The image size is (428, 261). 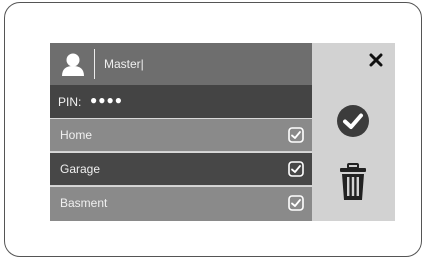 What do you see at coordinates (181, 101) in the screenshot?
I see `pin-row: PIN: ●●●●` at bounding box center [181, 101].